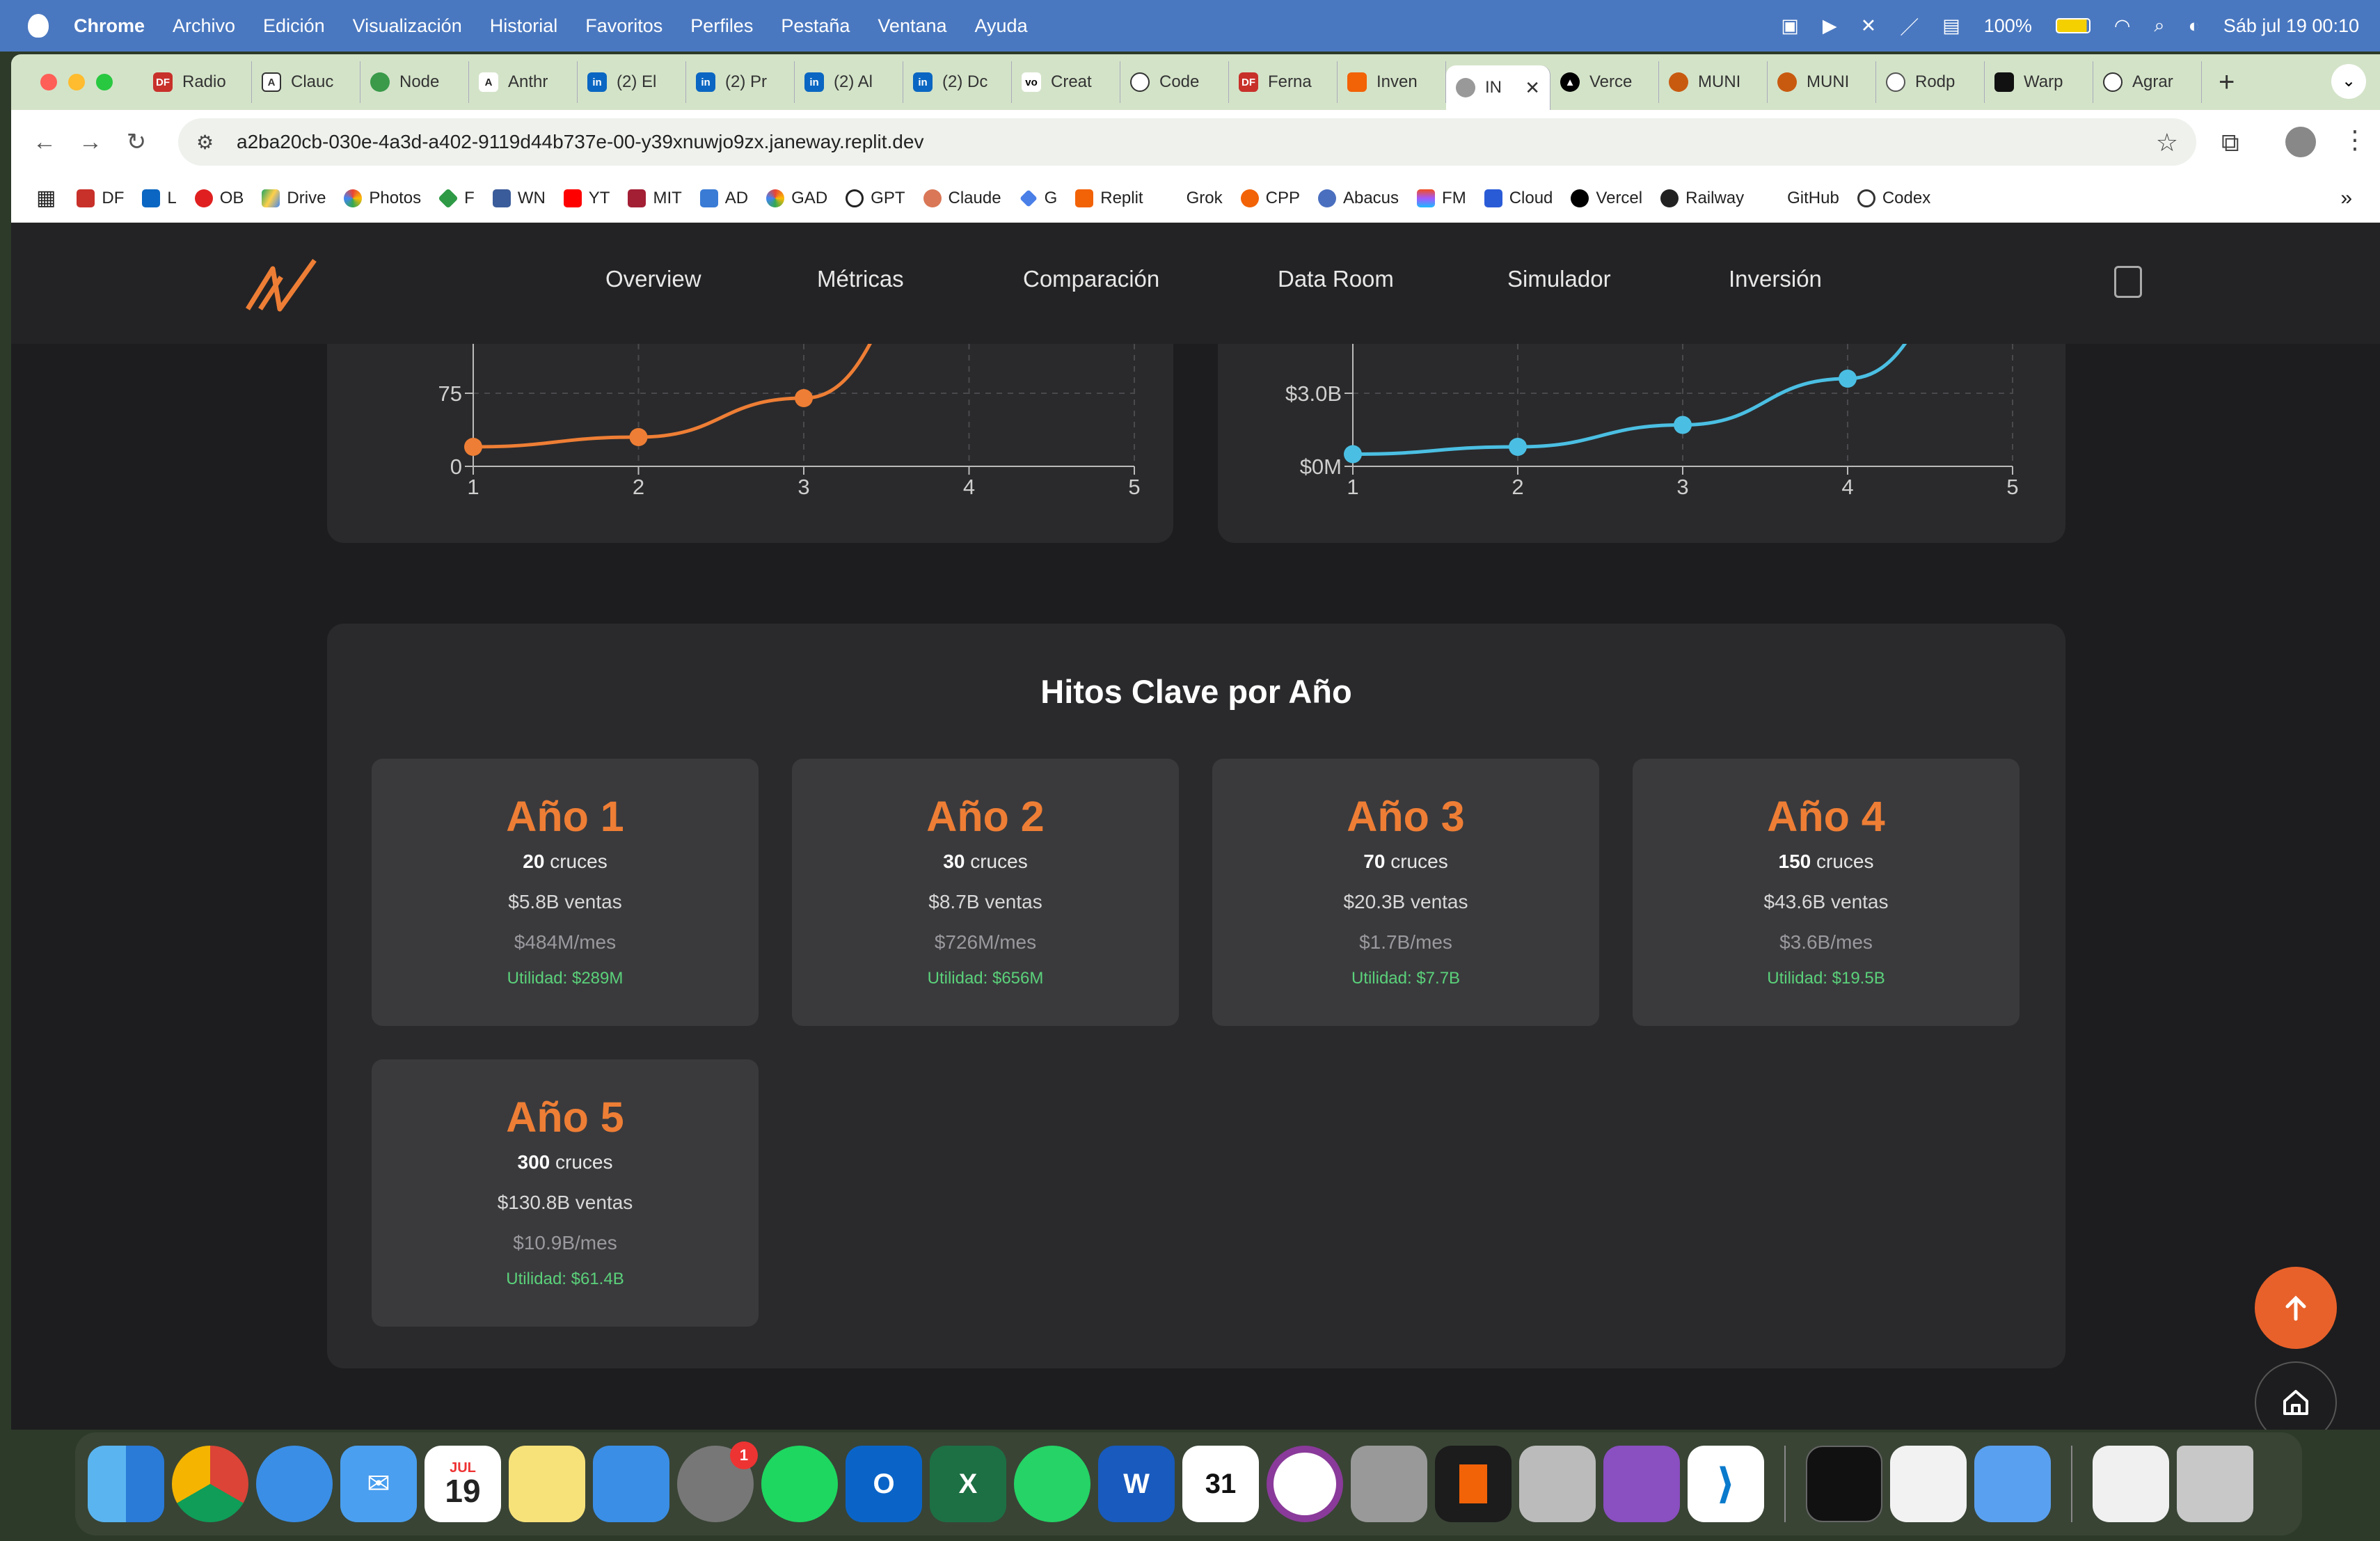  I want to click on menu-historial: Historial, so click(524, 26).